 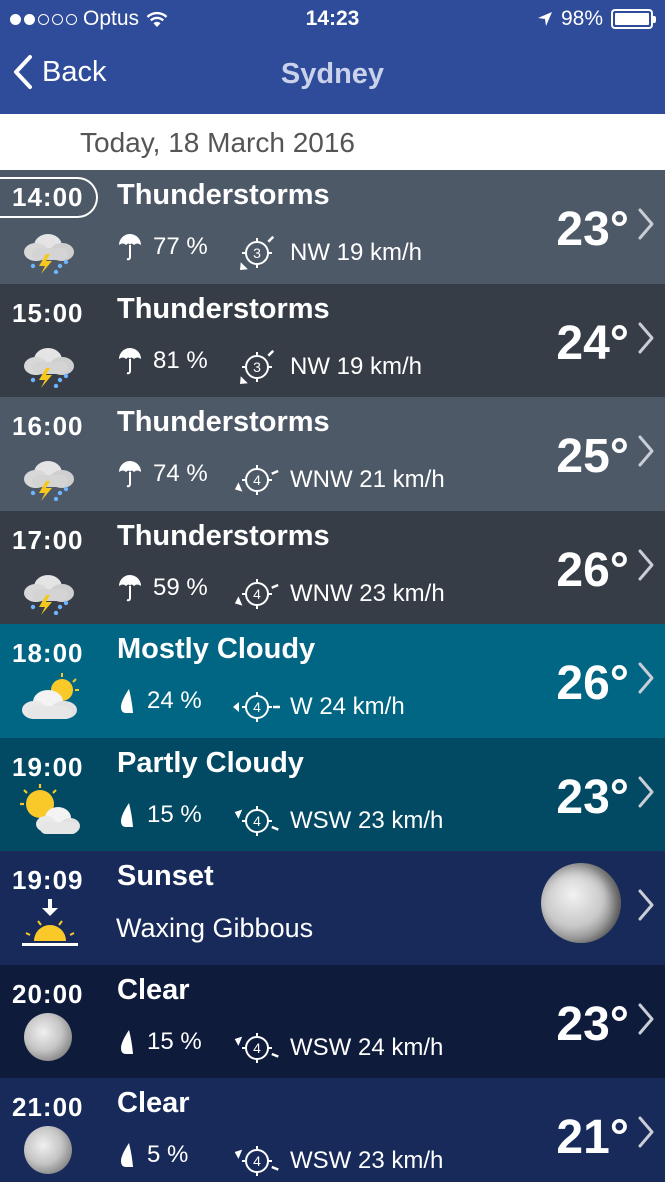 I want to click on precipitation: 77 %, so click(x=162, y=247).